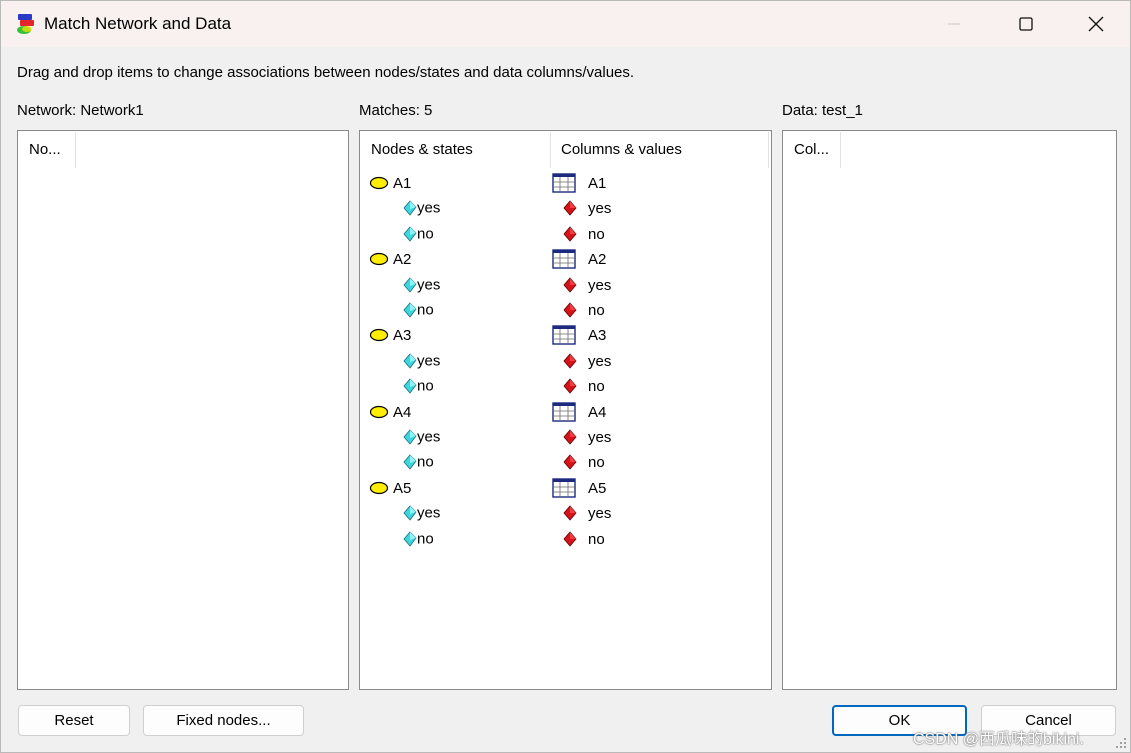 The image size is (1131, 753). Describe the element at coordinates (579, 258) in the screenshot. I see `match-column-item: A2` at that location.